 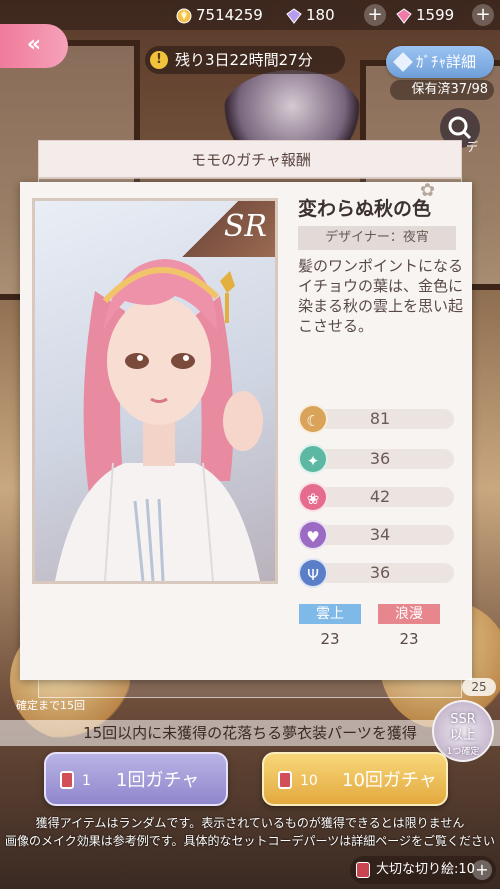 I want to click on add-ticket-button: +, so click(x=482, y=870).